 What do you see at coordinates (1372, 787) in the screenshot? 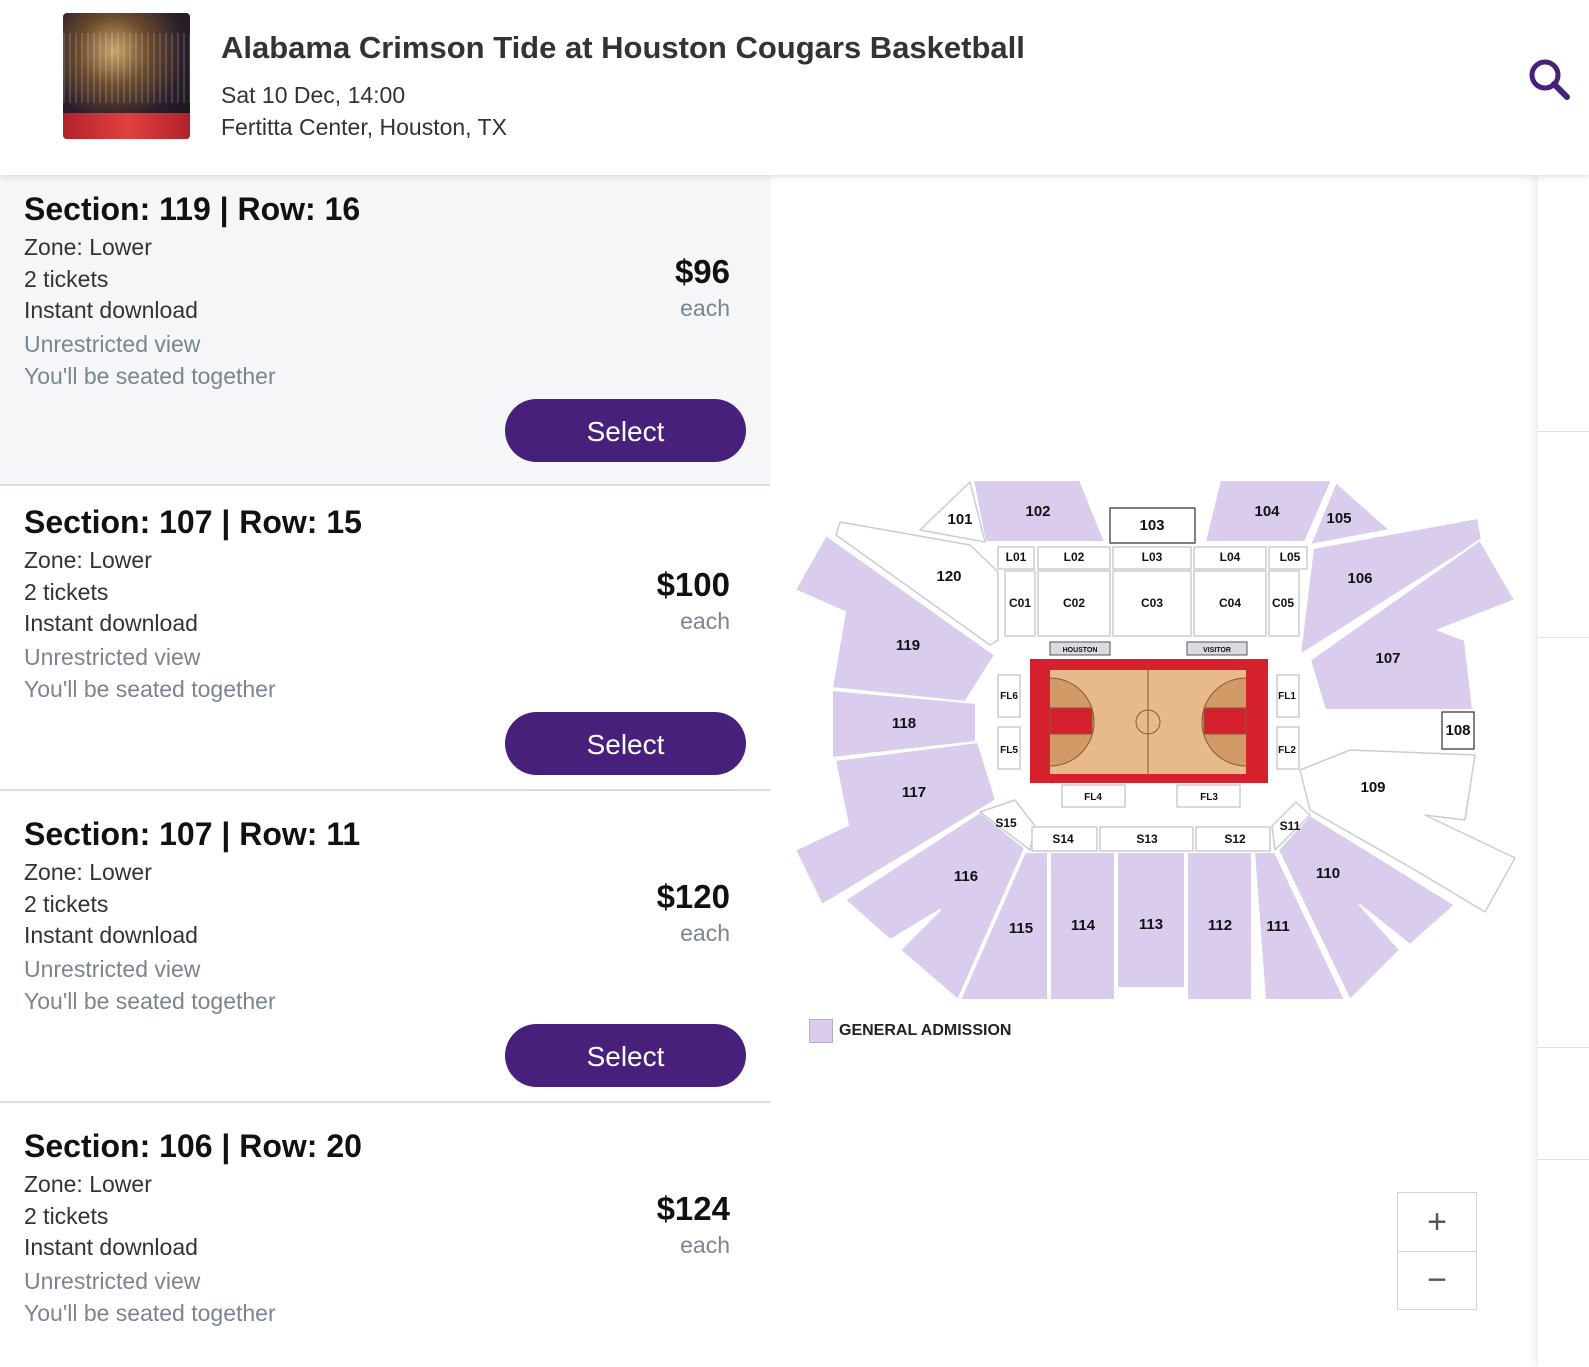
I see `section-label-109: 109` at bounding box center [1372, 787].